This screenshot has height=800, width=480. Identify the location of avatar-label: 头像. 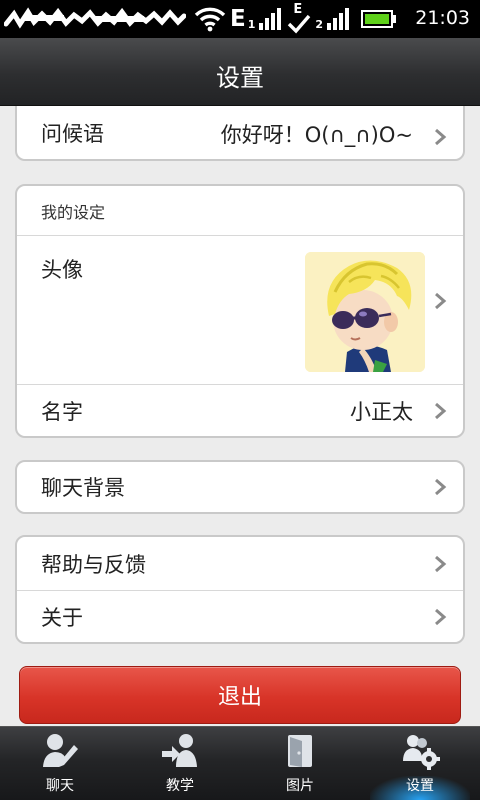
(62, 270).